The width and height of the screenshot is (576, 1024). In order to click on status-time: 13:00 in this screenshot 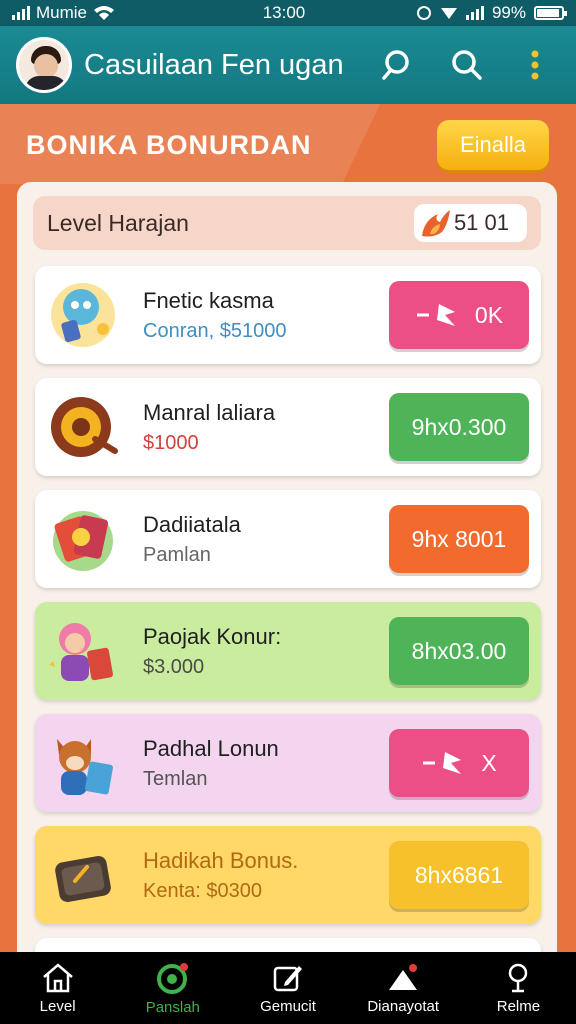, I will do `click(284, 12)`.